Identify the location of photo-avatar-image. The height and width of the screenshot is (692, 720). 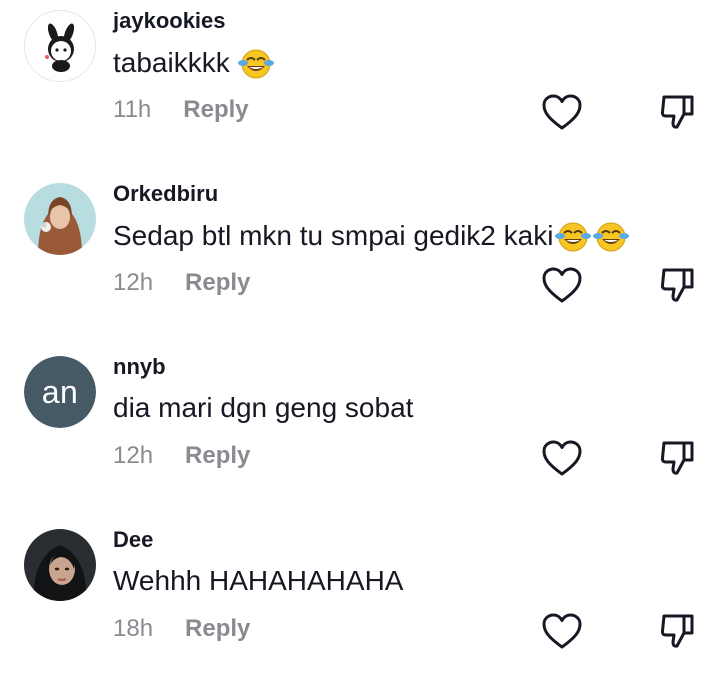
(60, 565).